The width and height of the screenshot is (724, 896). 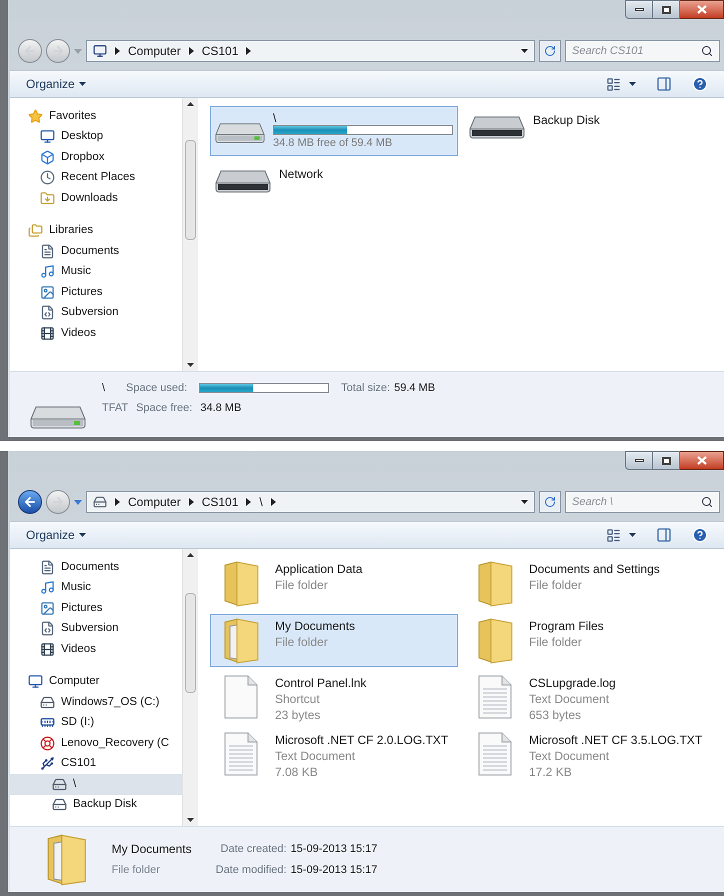 I want to click on search-field: Search CS101, so click(x=642, y=51).